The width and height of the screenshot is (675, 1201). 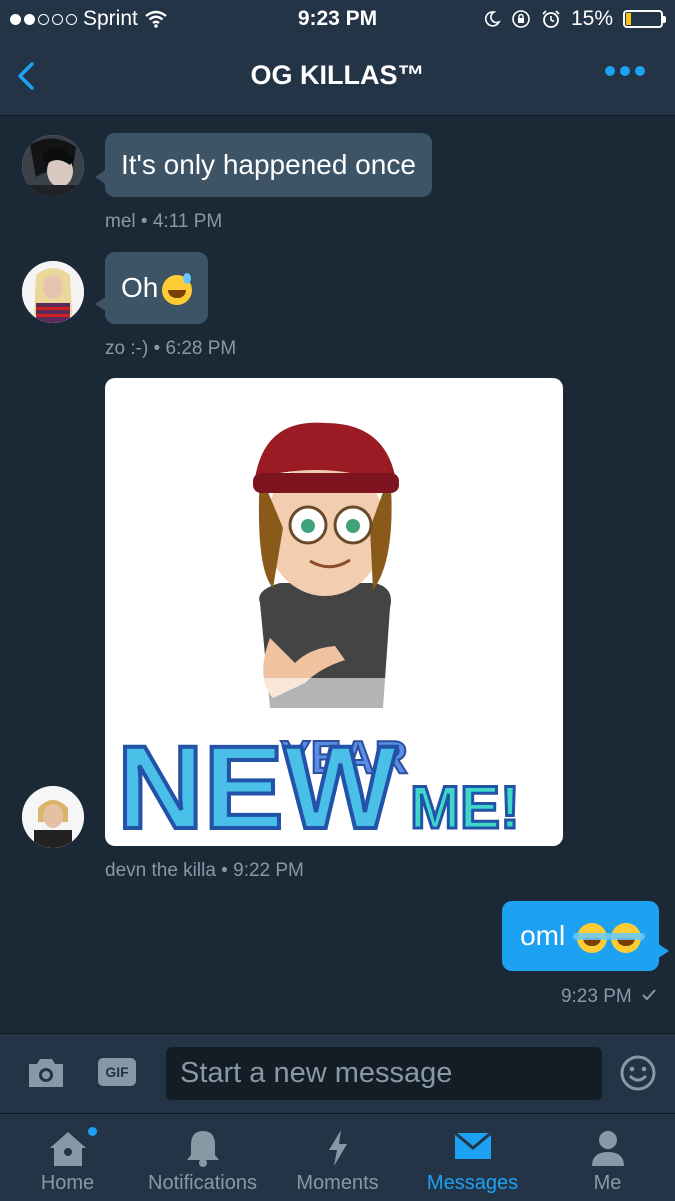 I want to click on message-time: 9:22 PM, so click(x=268, y=870).